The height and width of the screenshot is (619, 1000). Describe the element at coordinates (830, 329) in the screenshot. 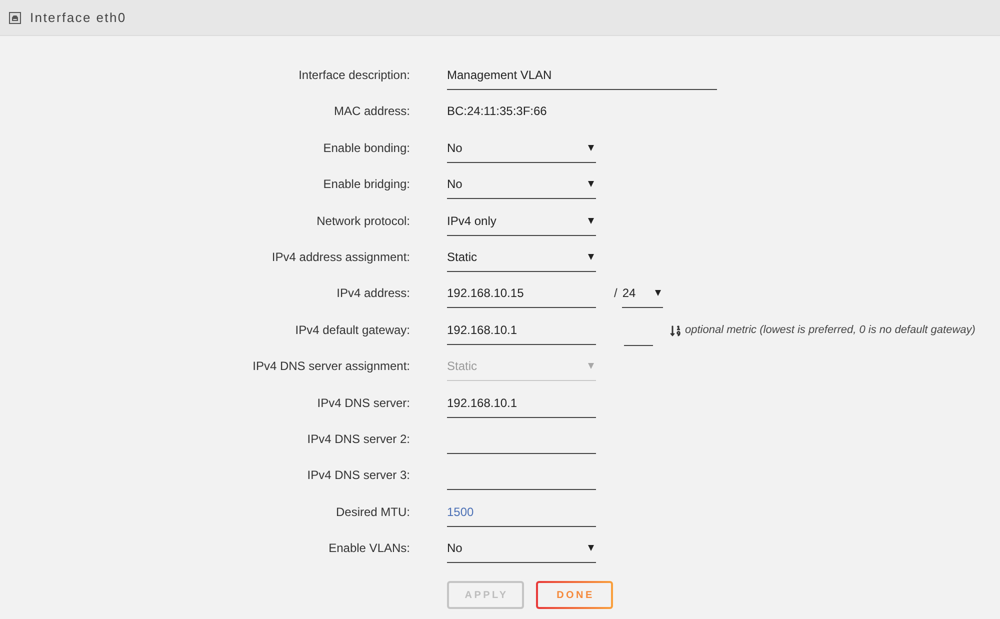

I see `metric-hint: optional metric (lowest is preferred, 0 is no default gateway)` at that location.